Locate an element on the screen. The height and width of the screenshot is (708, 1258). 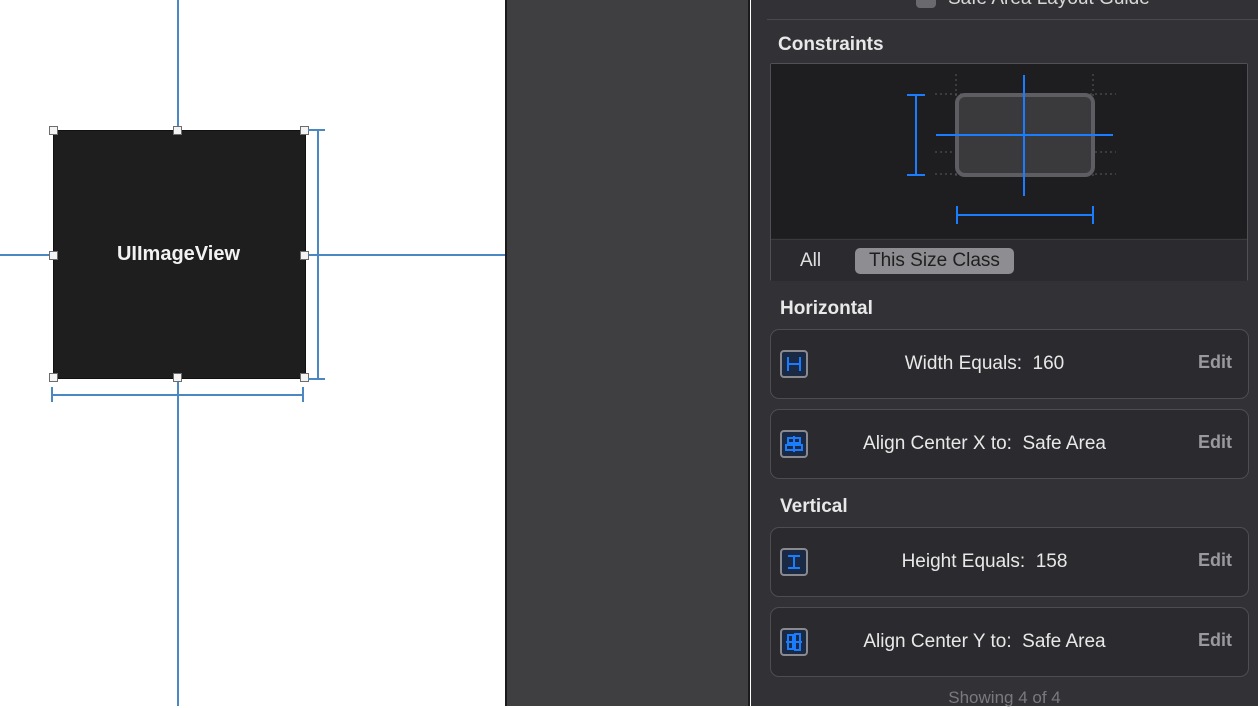
center-x-constraint-edit-button: Edit is located at coordinates (1215, 444).